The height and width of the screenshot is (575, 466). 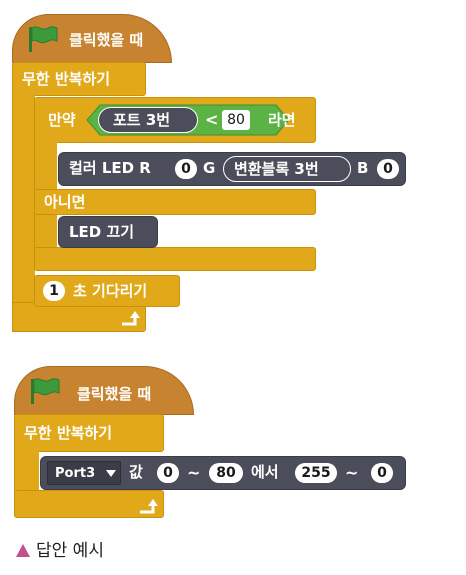 What do you see at coordinates (23, 212) in the screenshot?
I see `forever-left-wall` at bounding box center [23, 212].